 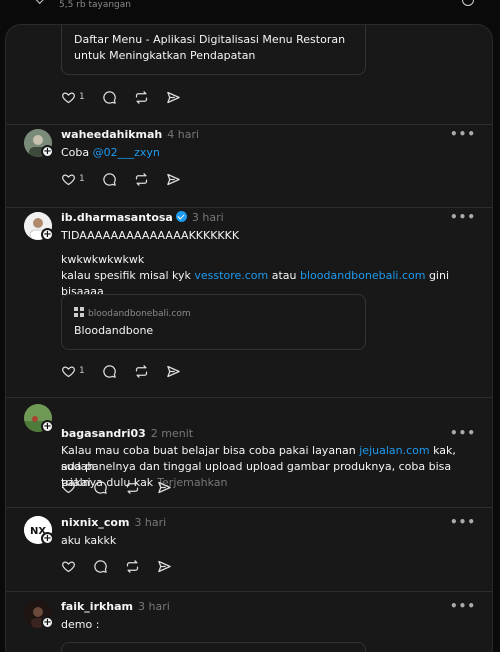 What do you see at coordinates (468, 3) in the screenshot?
I see `settings-icon` at bounding box center [468, 3].